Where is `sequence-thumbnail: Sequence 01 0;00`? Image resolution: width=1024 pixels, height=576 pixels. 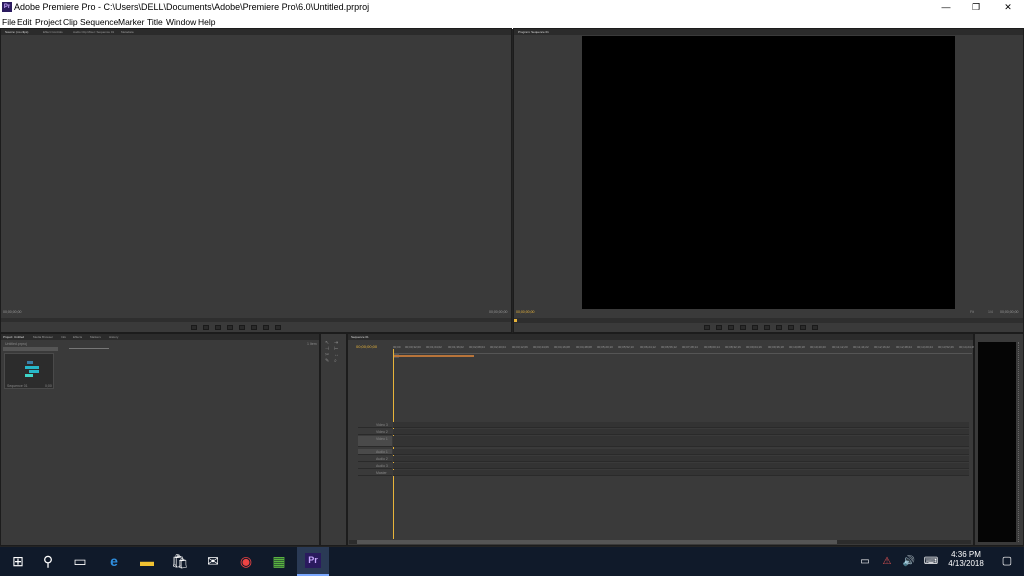 sequence-thumbnail: Sequence 01 0;00 is located at coordinates (29, 371).